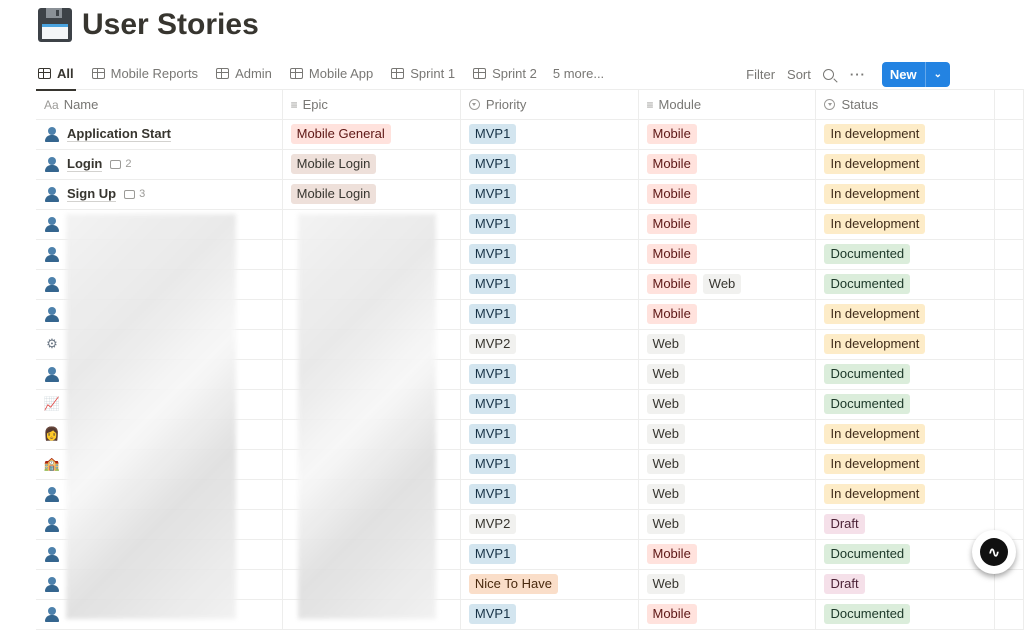 Image resolution: width=1024 pixels, height=630 pixels. What do you see at coordinates (904, 74) in the screenshot?
I see `new-button-label: New` at bounding box center [904, 74].